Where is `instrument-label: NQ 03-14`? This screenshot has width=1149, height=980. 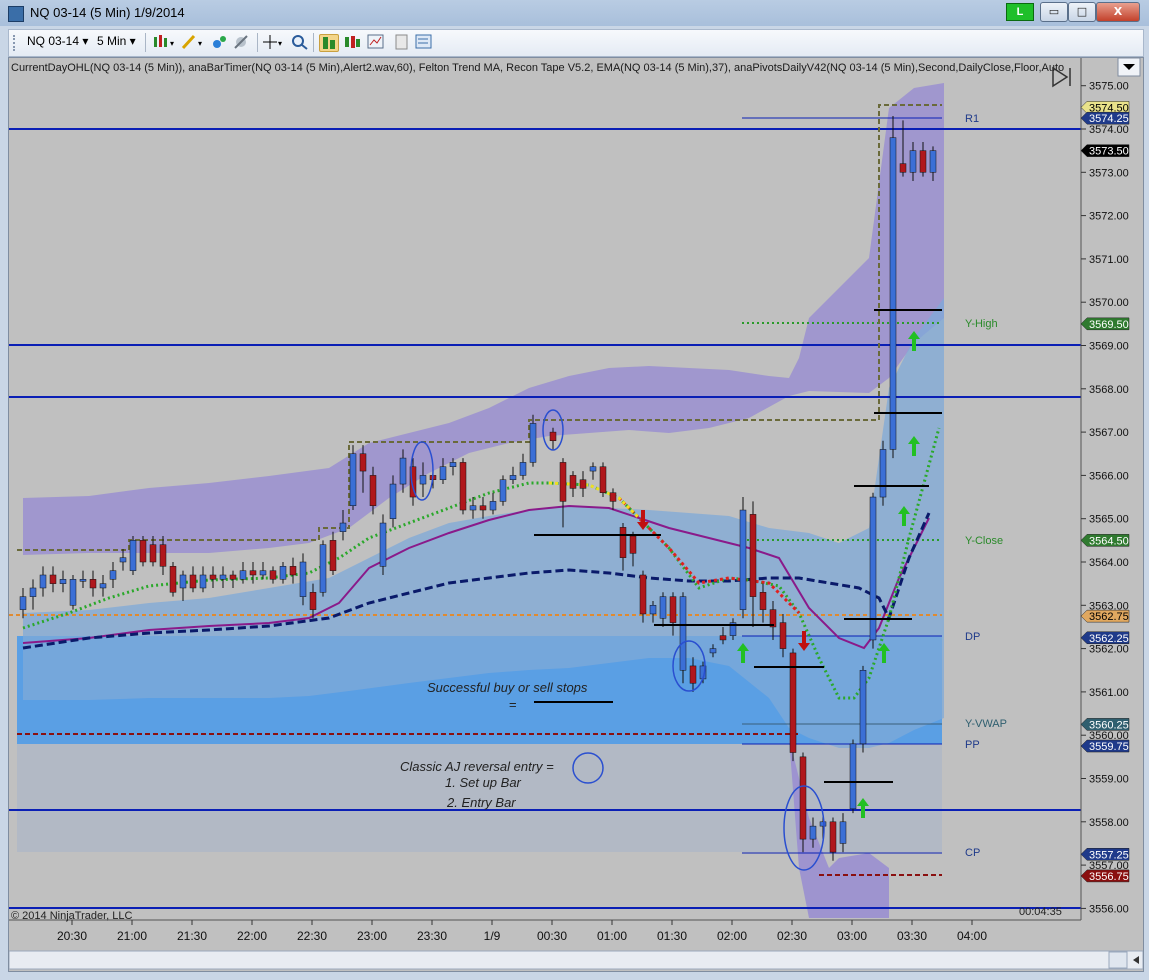 instrument-label: NQ 03-14 is located at coordinates (53, 41).